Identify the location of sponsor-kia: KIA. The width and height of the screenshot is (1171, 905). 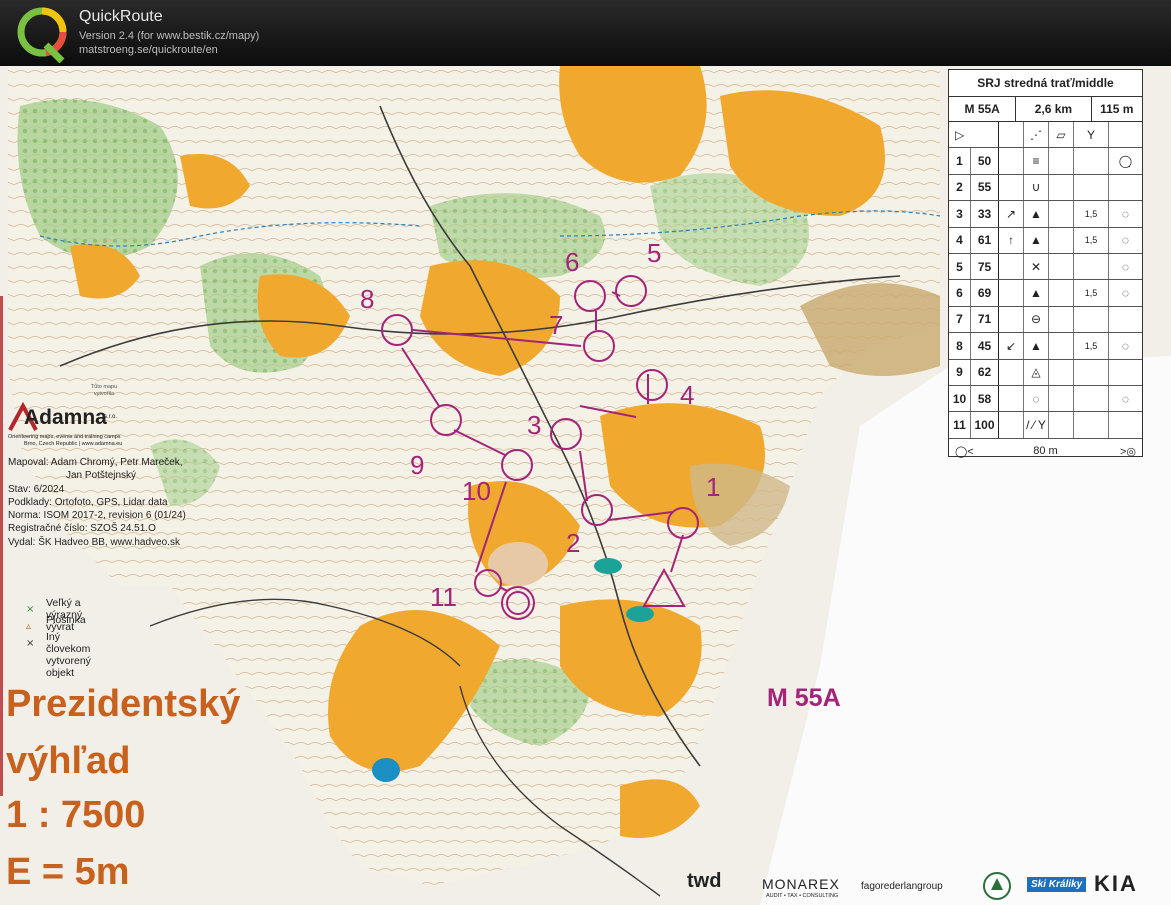
(1116, 883).